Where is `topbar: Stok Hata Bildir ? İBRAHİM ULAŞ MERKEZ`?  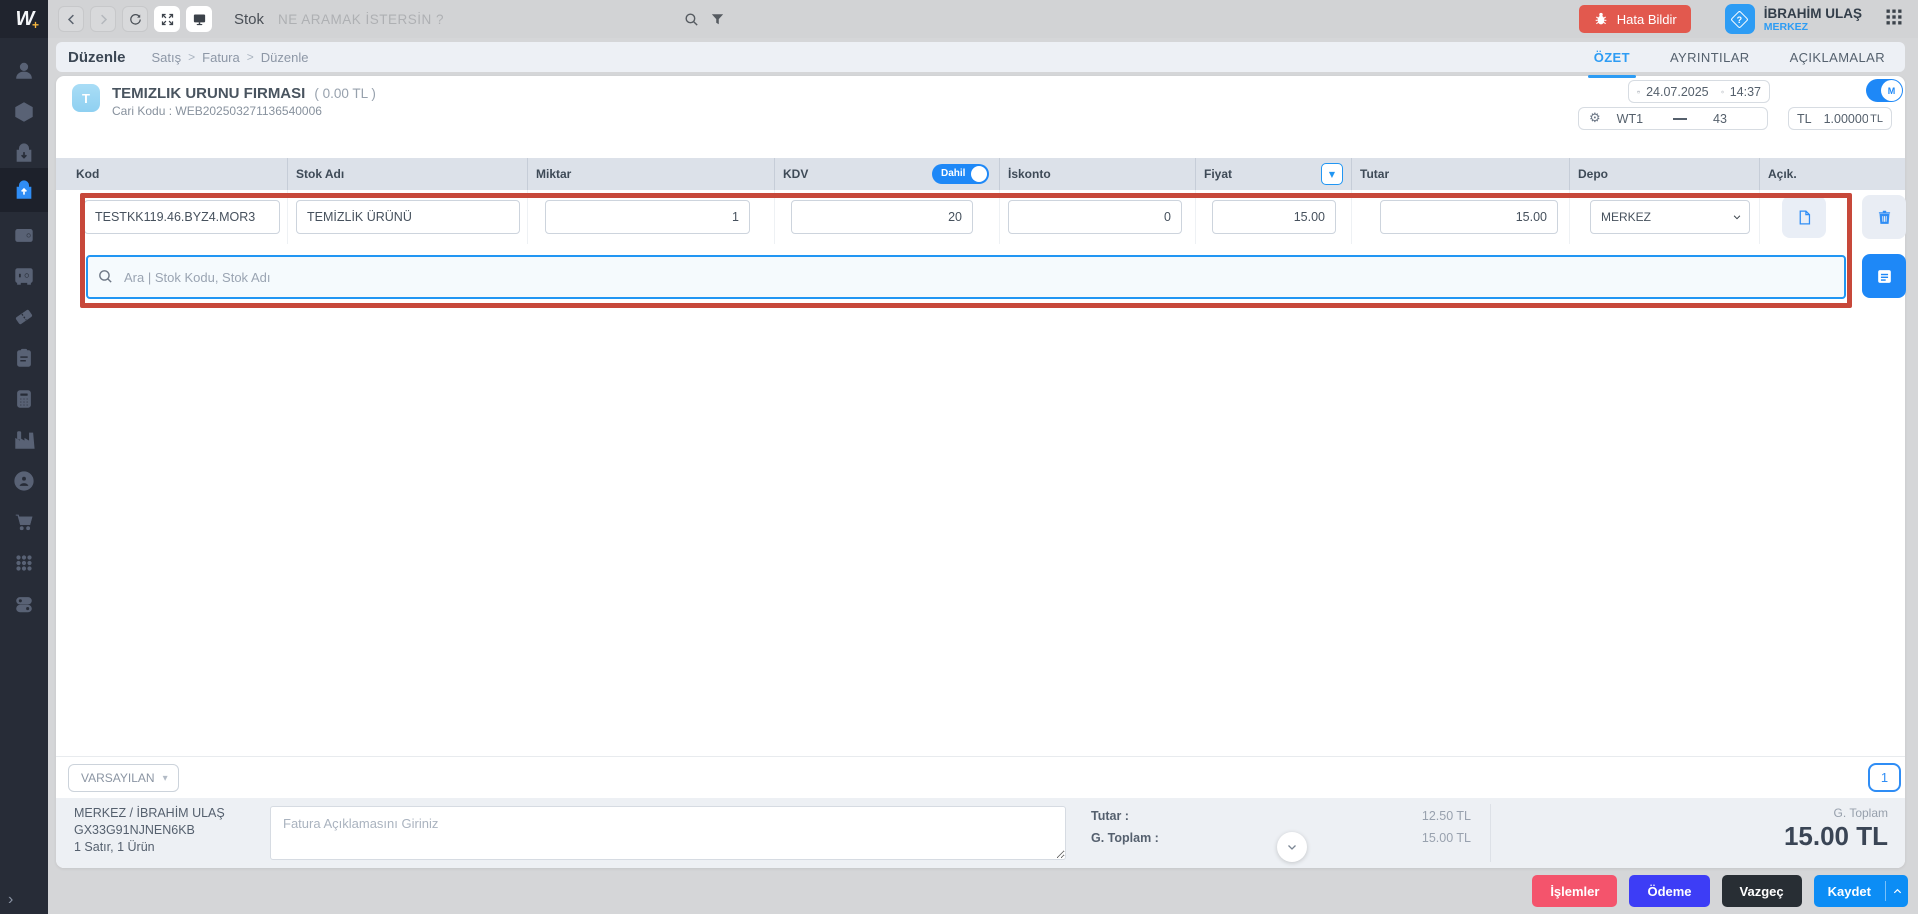
topbar: Stok Hata Bildir ? İBRAHİM ULAŞ MERKEZ is located at coordinates (983, 19).